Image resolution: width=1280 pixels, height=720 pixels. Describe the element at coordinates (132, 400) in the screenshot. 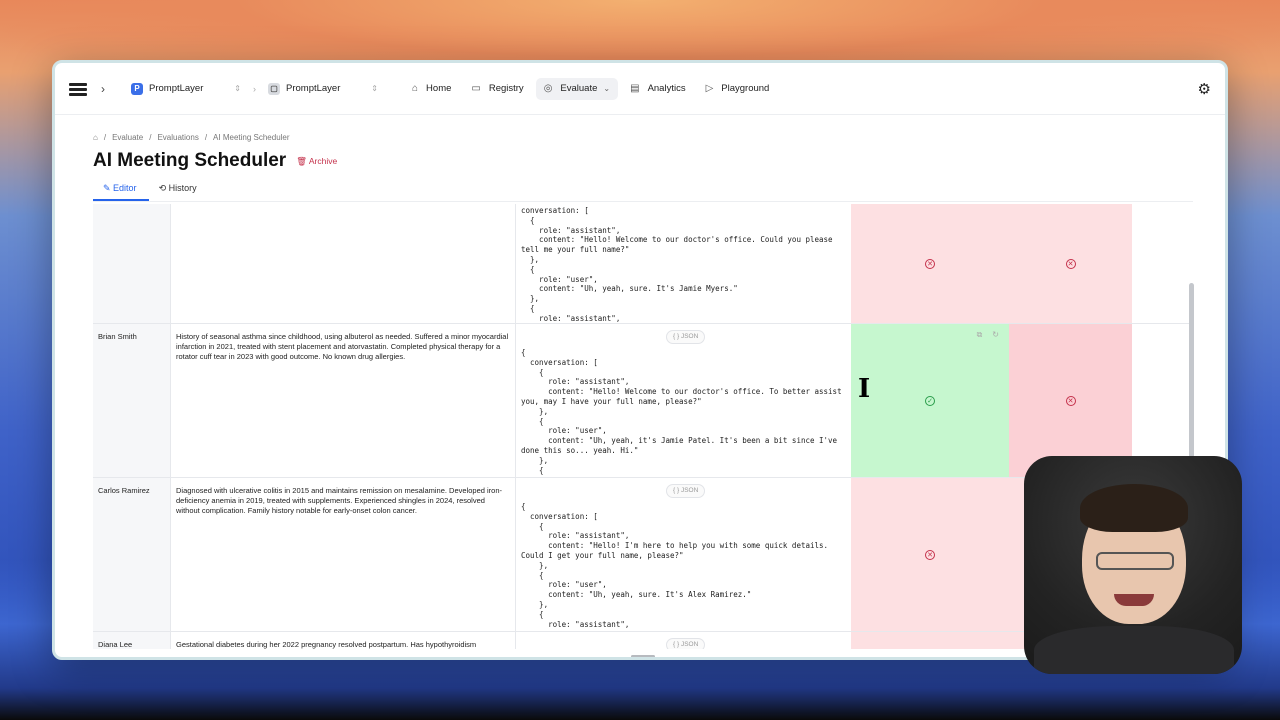

I see `name-cell: Brian Smith` at that location.